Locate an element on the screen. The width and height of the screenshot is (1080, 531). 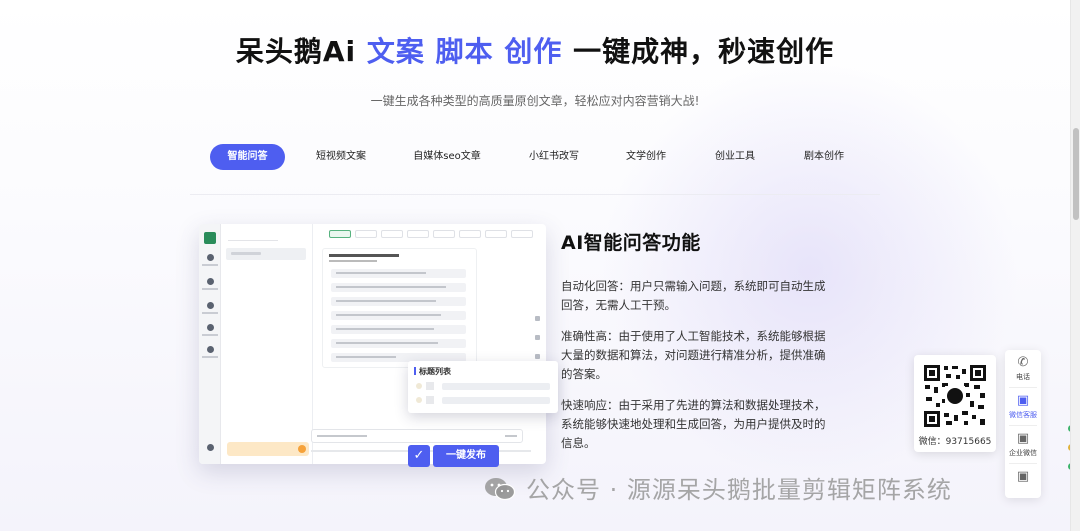
one-click-publish-button: 一键发布 is located at coordinates (466, 456).